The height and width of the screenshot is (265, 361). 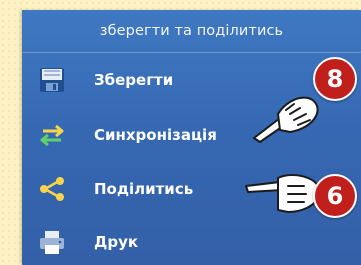 I want to click on menu-item-share-label: Поділитись, so click(x=144, y=189).